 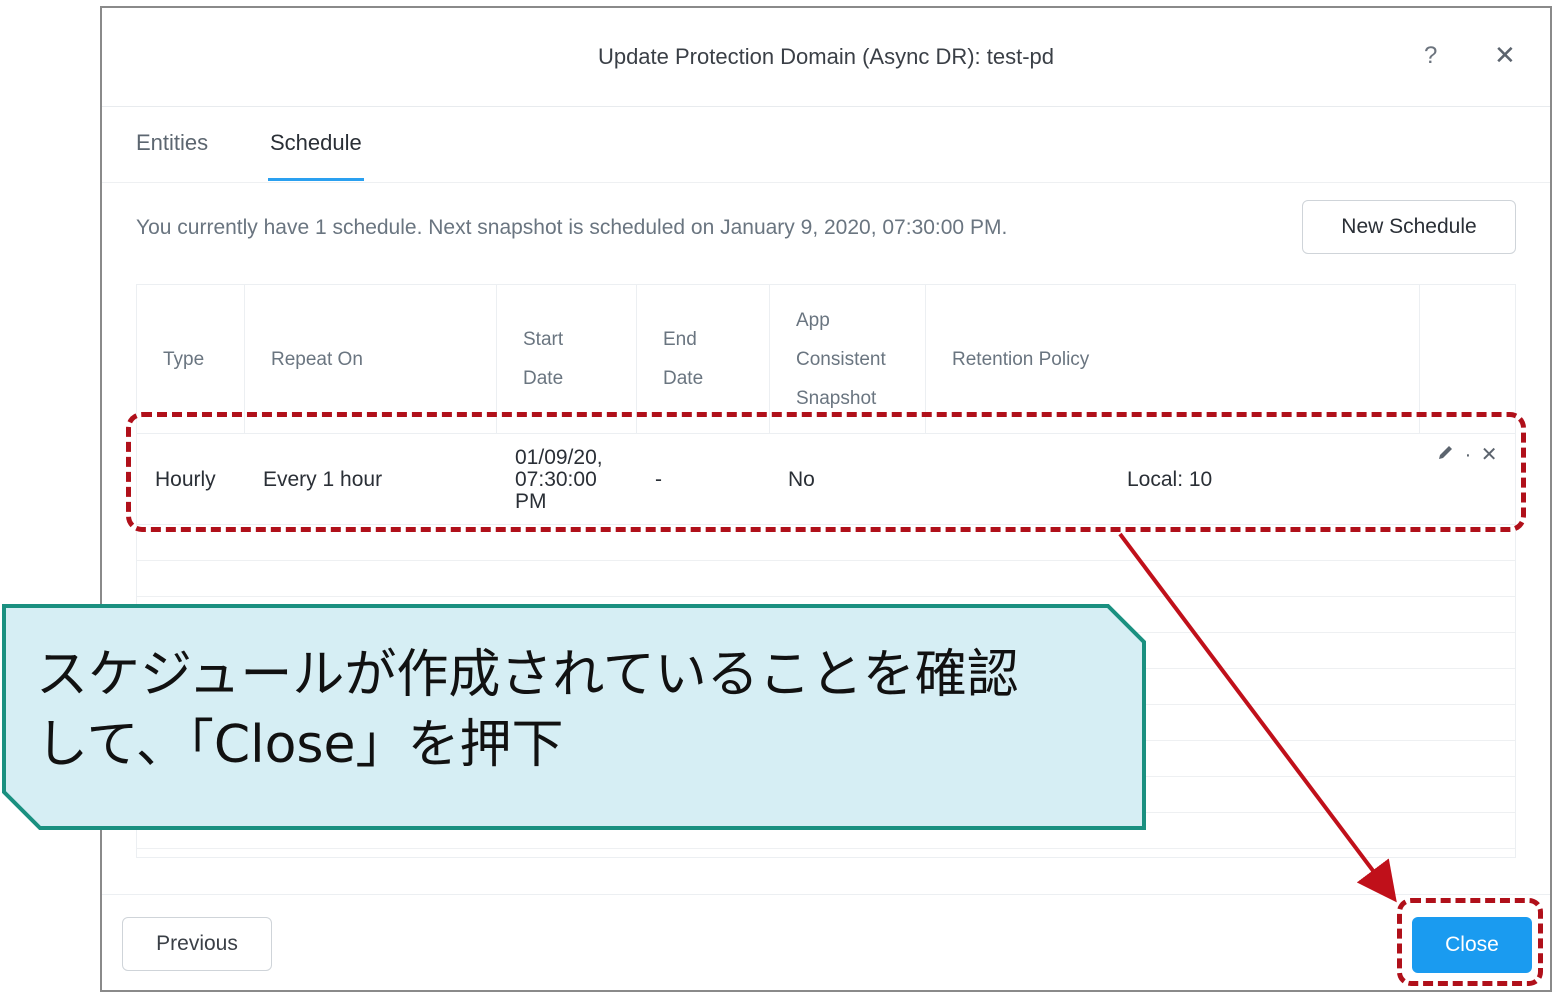 I want to click on close-icon: ✕, so click(x=1505, y=55).